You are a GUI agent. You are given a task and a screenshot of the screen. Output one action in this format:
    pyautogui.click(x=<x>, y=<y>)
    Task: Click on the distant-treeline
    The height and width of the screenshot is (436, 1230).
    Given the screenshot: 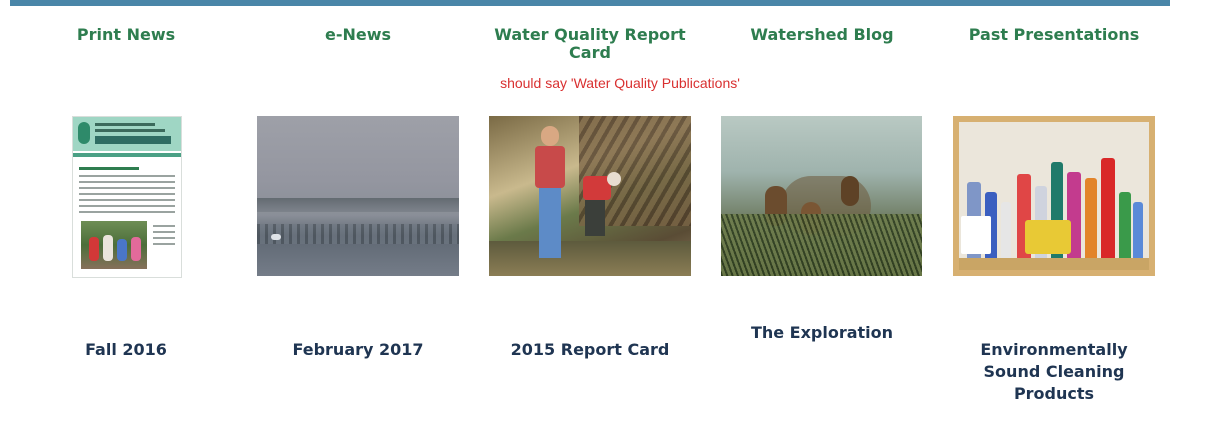 What is the action you would take?
    pyautogui.click(x=358, y=205)
    